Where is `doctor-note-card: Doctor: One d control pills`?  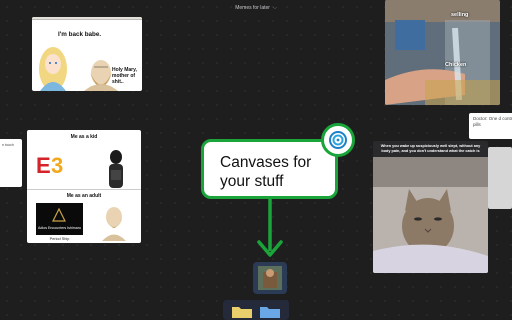 doctor-note-card: Doctor: One d control pills is located at coordinates (490, 126).